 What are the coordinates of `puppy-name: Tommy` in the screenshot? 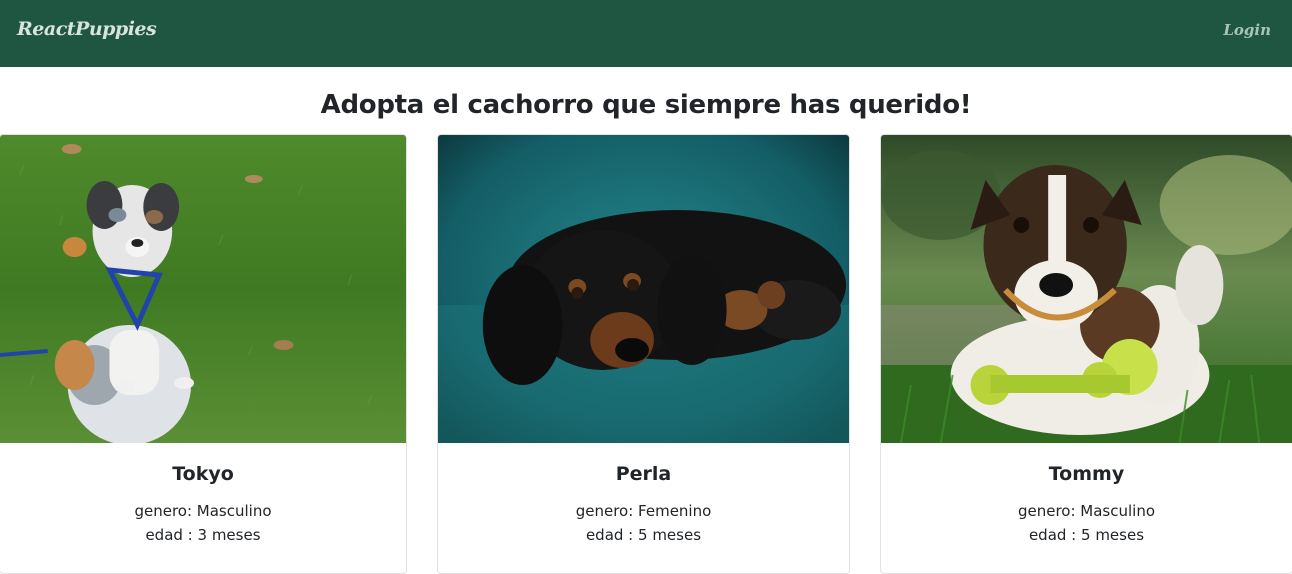 It's located at (1086, 474).